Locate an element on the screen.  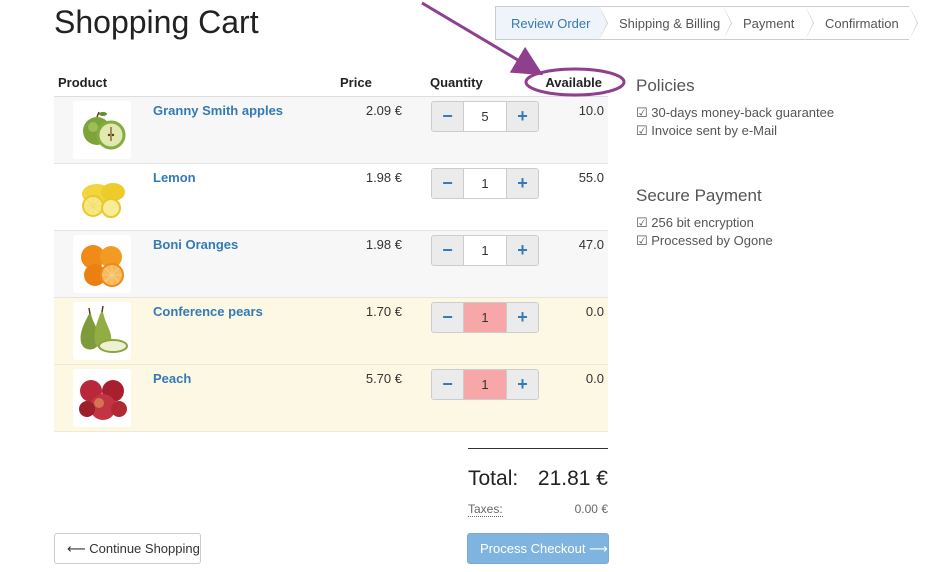
order-totals: Total: 21.81 € Taxes: 0.00 € is located at coordinates (538, 482).